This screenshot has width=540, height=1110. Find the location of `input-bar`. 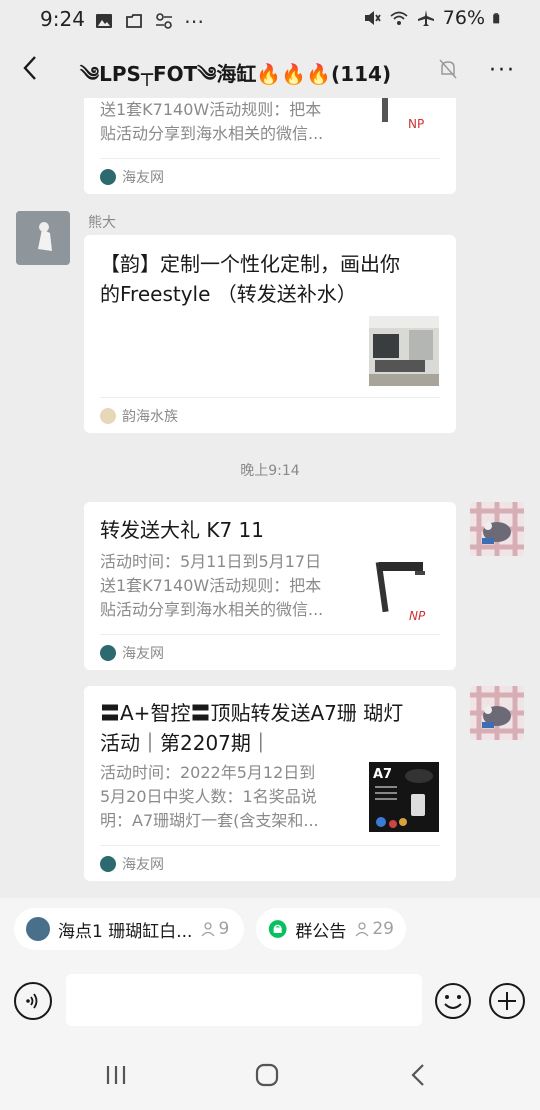

input-bar is located at coordinates (270, 1001).